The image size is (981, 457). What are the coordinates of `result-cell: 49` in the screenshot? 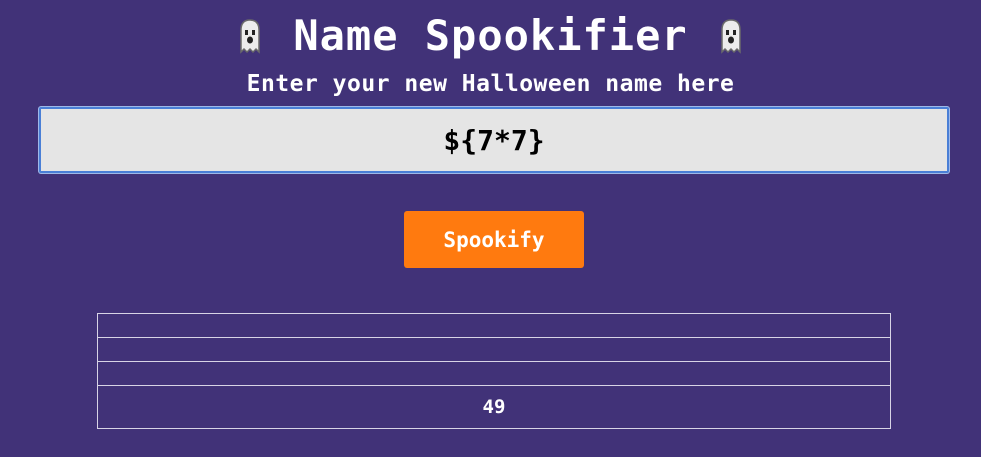 It's located at (494, 407).